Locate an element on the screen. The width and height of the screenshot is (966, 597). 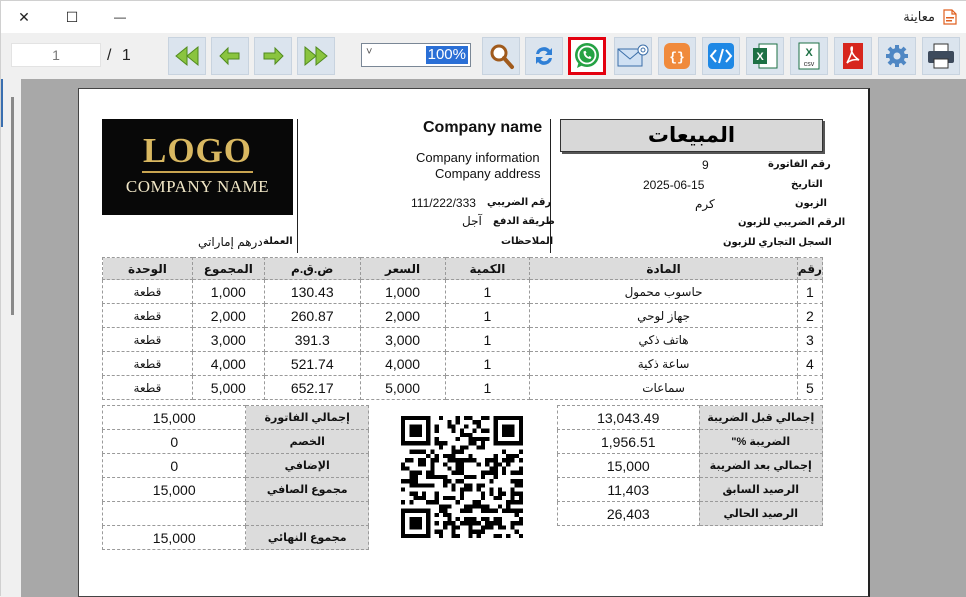
company-address: Company address is located at coordinates (488, 173).